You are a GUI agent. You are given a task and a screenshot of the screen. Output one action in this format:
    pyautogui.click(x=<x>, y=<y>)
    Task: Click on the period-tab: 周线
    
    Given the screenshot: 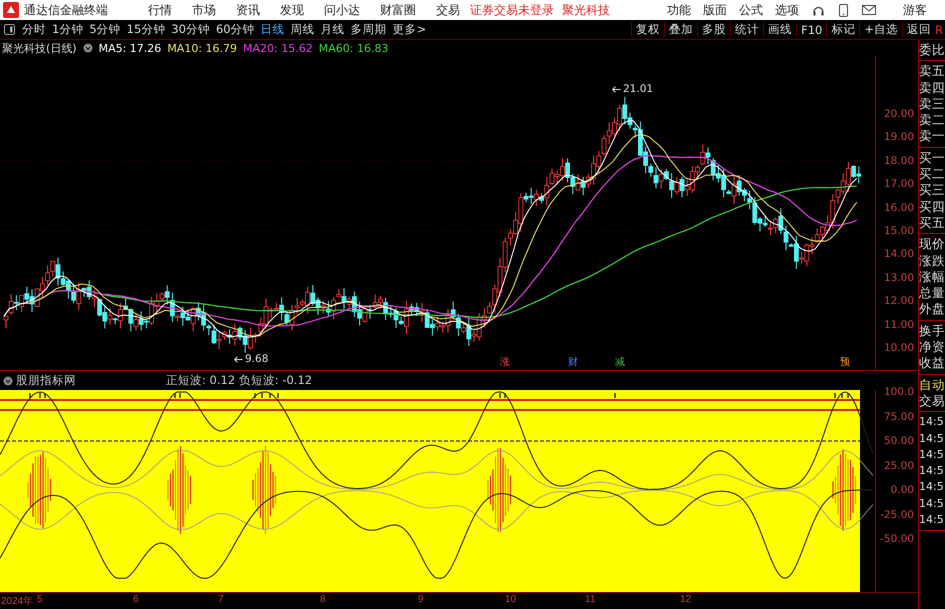 What is the action you would take?
    pyautogui.click(x=302, y=29)
    